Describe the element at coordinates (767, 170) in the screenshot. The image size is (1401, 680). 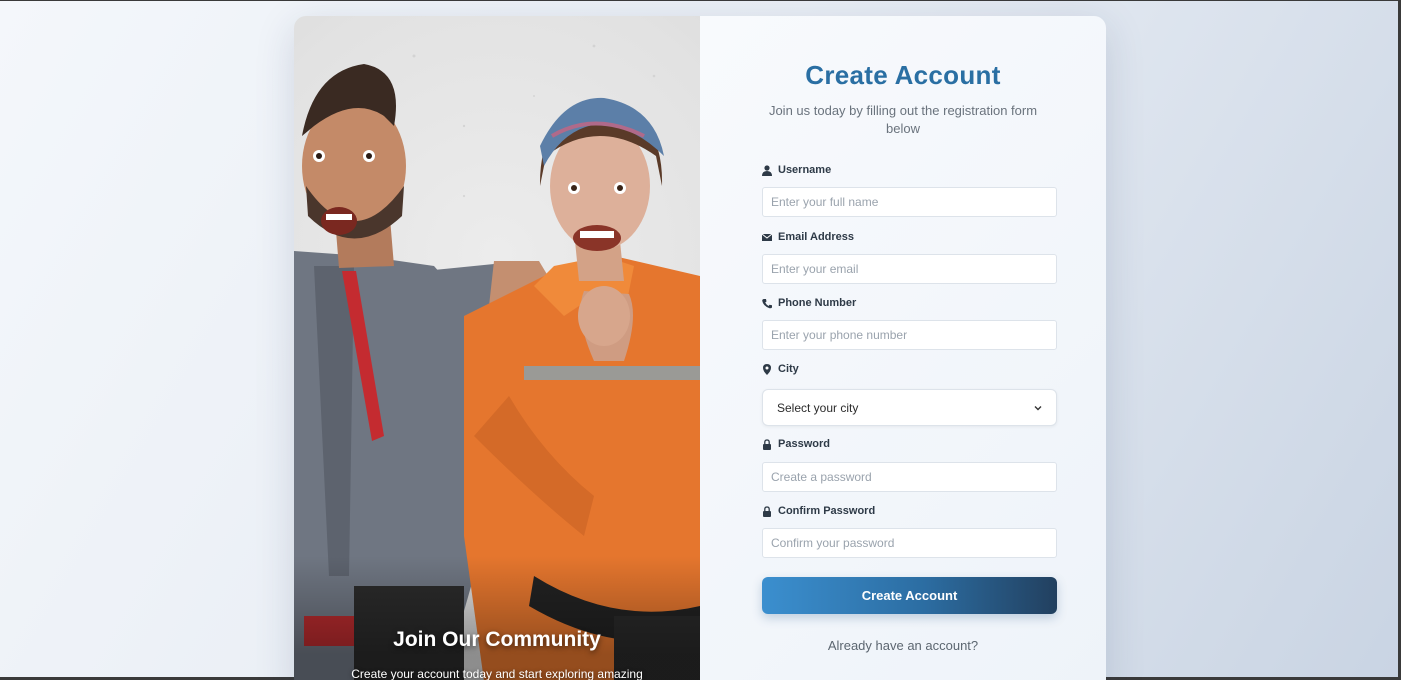
I see `user-icon` at that location.